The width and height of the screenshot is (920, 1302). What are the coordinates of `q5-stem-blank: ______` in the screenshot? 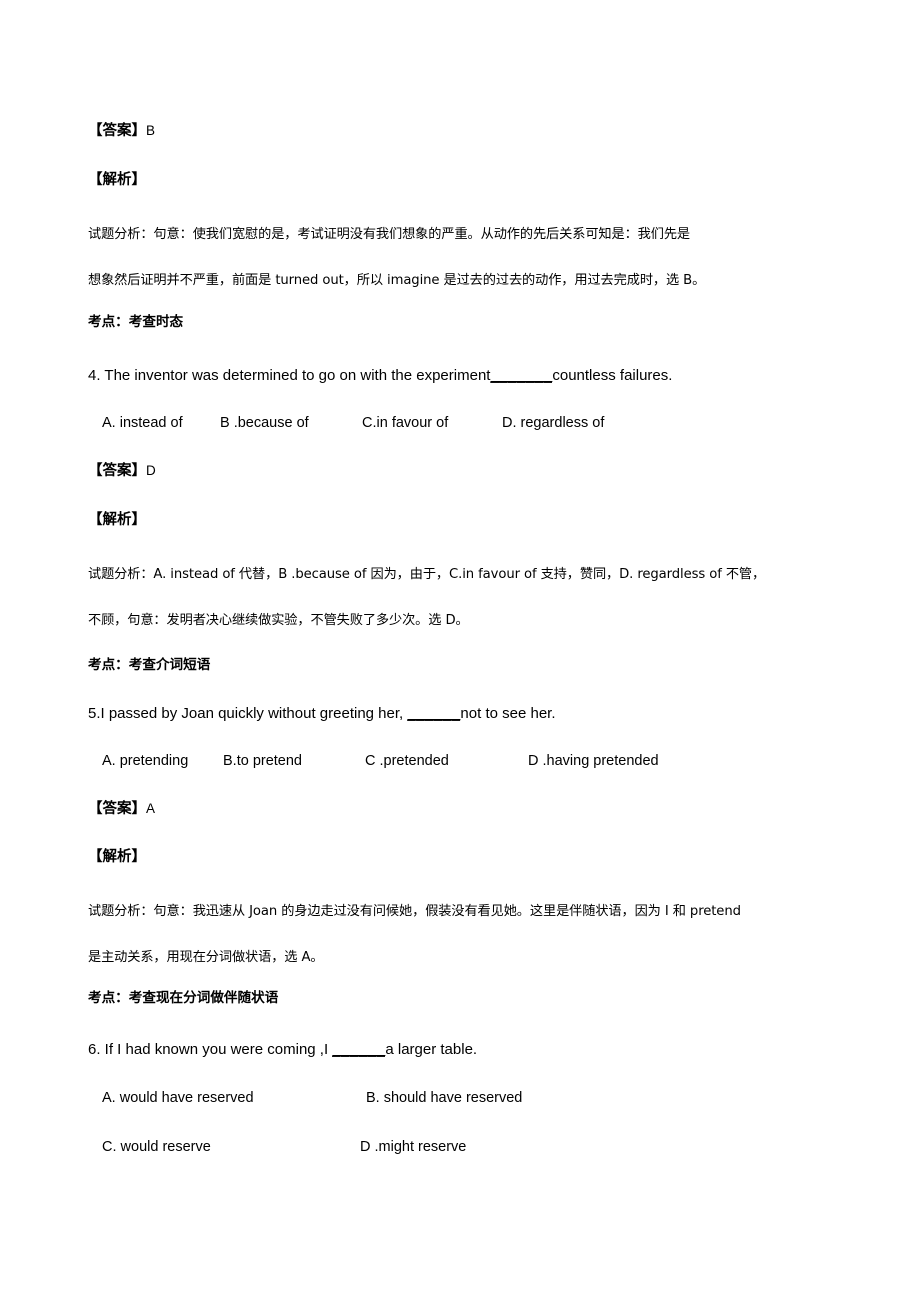 It's located at (434, 713).